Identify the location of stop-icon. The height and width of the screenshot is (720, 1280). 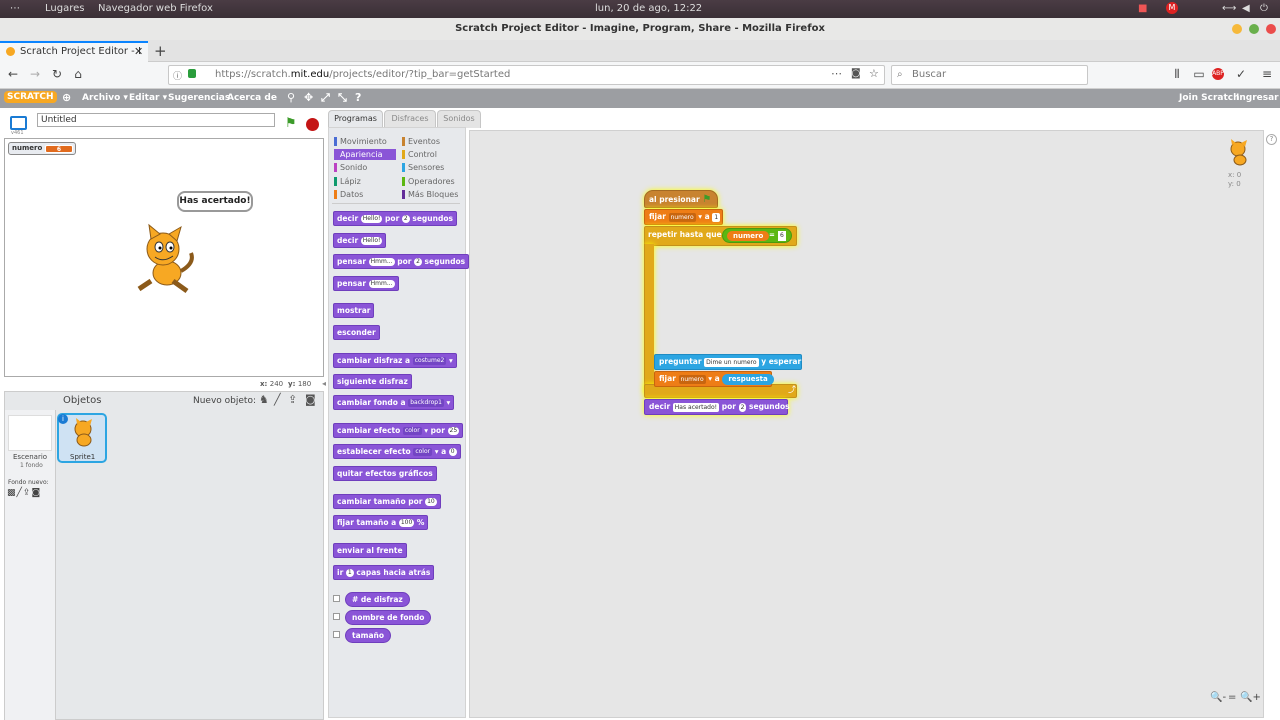
(312, 124).